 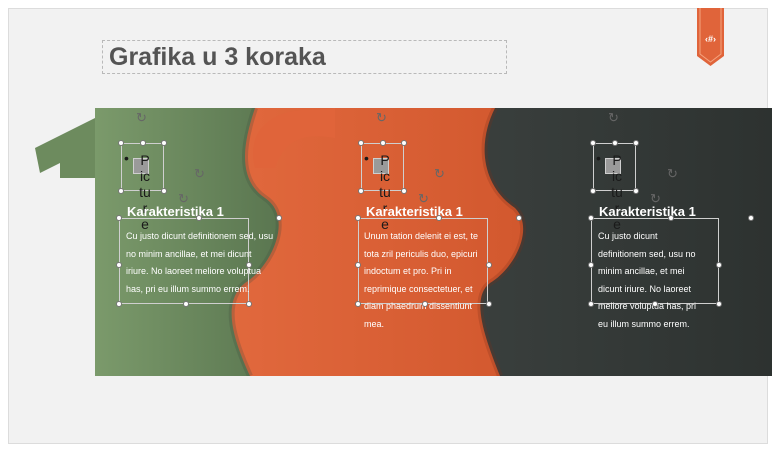 What do you see at coordinates (294, 138) in the screenshot?
I see `number-two-shape` at bounding box center [294, 138].